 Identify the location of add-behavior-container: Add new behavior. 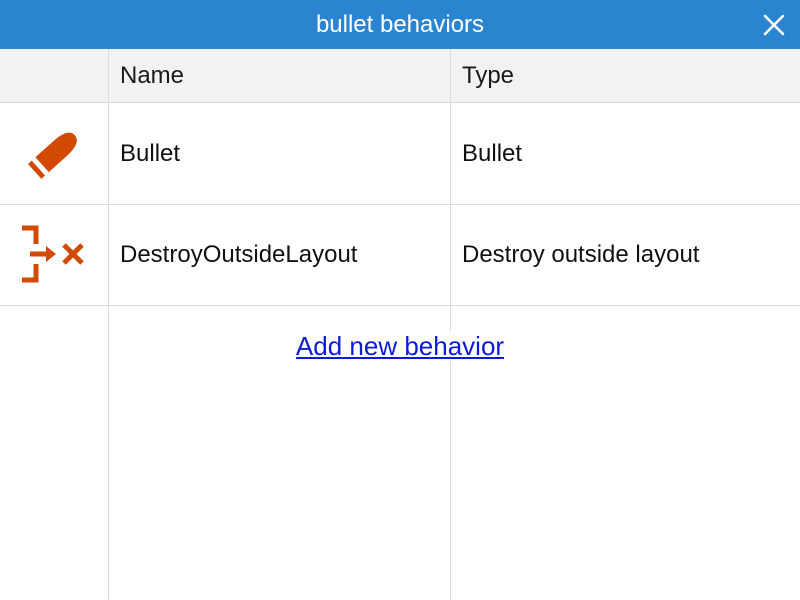
(400, 346).